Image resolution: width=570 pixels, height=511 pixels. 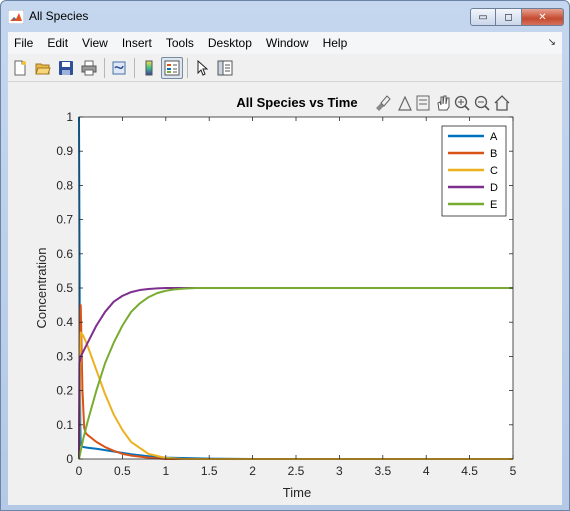 What do you see at coordinates (474, 171) in the screenshot?
I see `chart-legend: ABCDE` at bounding box center [474, 171].